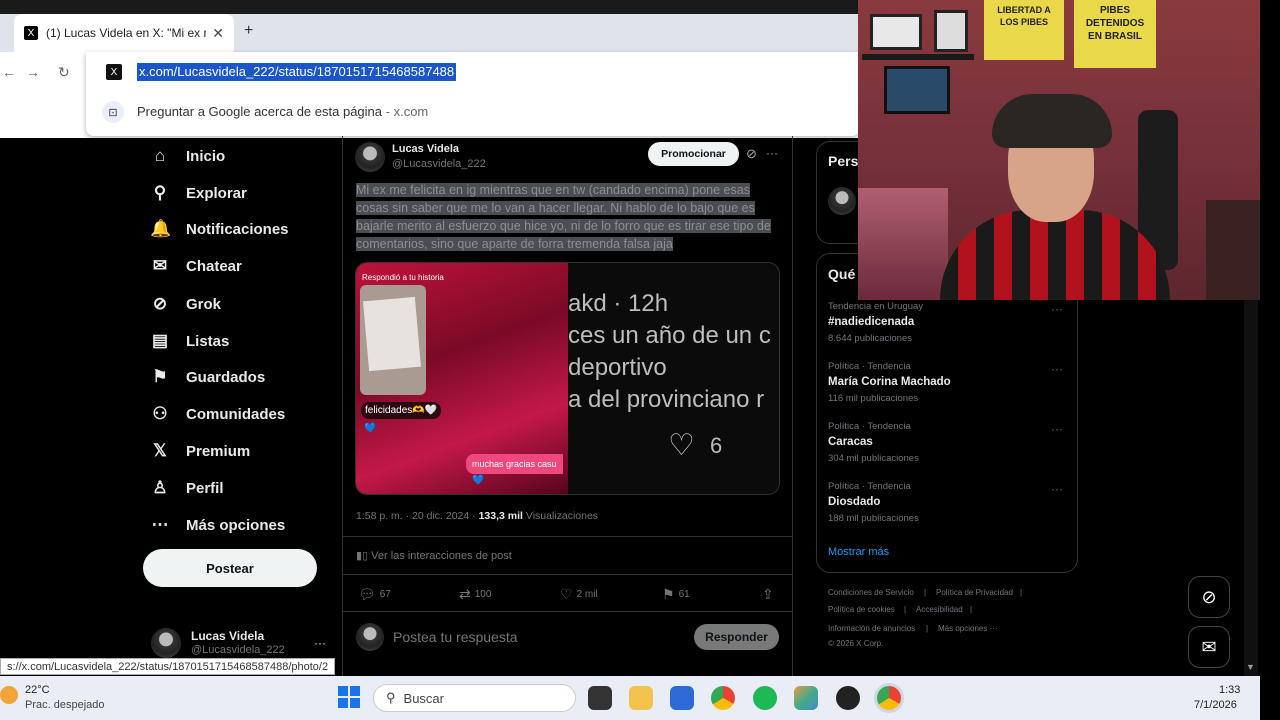 The image size is (1280, 720). I want to click on messages-fab-icon: ✉, so click(1209, 647).